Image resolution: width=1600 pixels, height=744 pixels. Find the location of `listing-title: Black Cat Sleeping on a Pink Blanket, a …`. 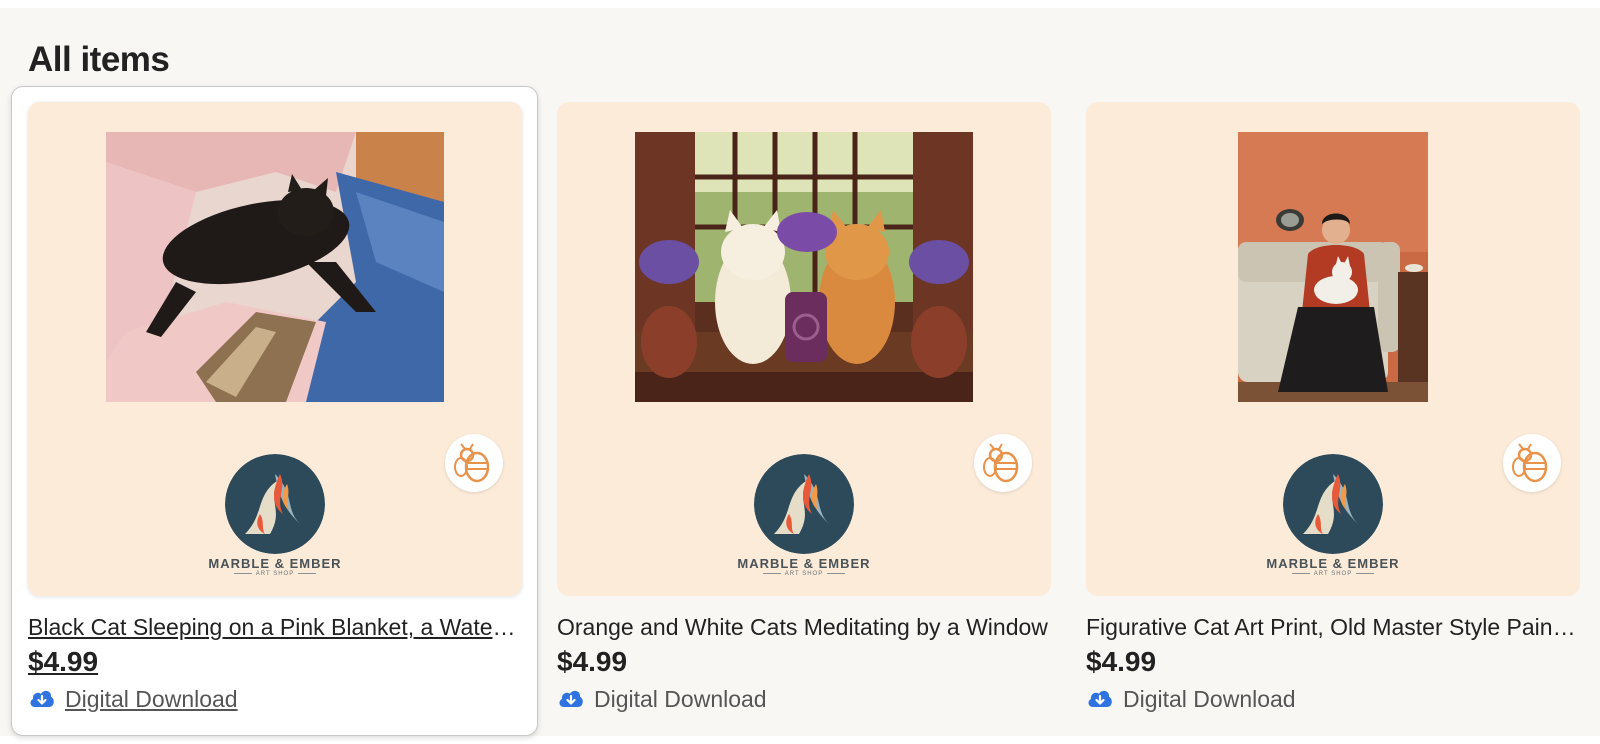

listing-title: Black Cat Sleeping on a Pink Blanket, a … is located at coordinates (275, 627).